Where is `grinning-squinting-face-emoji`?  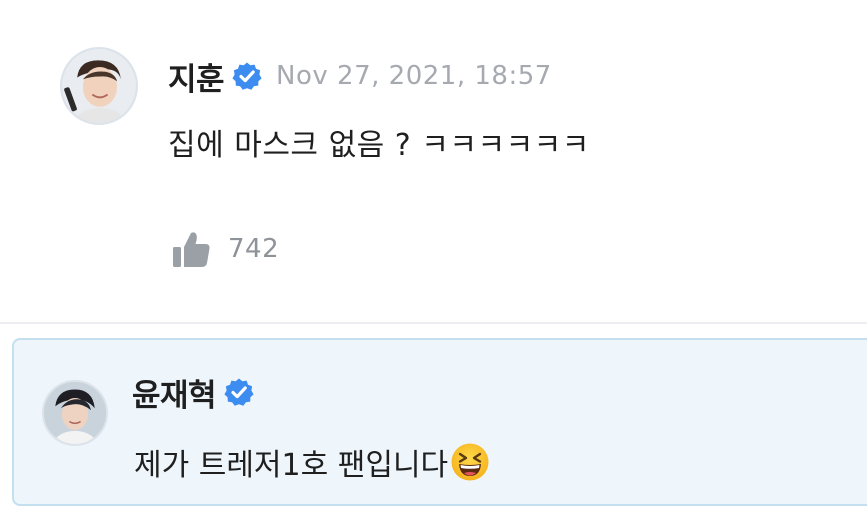
grinning-squinting-face-emoji is located at coordinates (470, 462).